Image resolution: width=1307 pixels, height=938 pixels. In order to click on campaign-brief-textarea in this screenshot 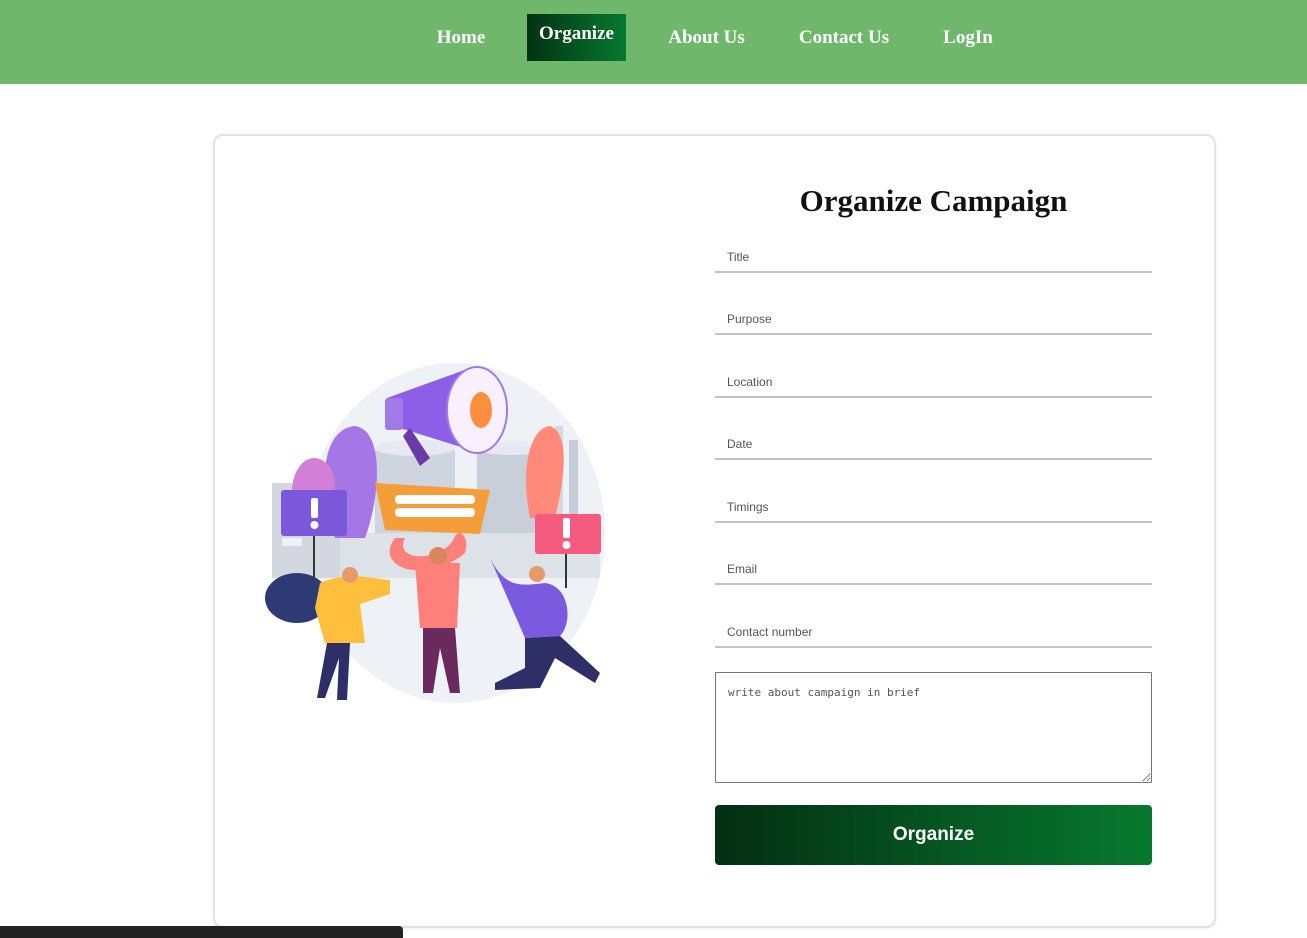, I will do `click(933, 727)`.